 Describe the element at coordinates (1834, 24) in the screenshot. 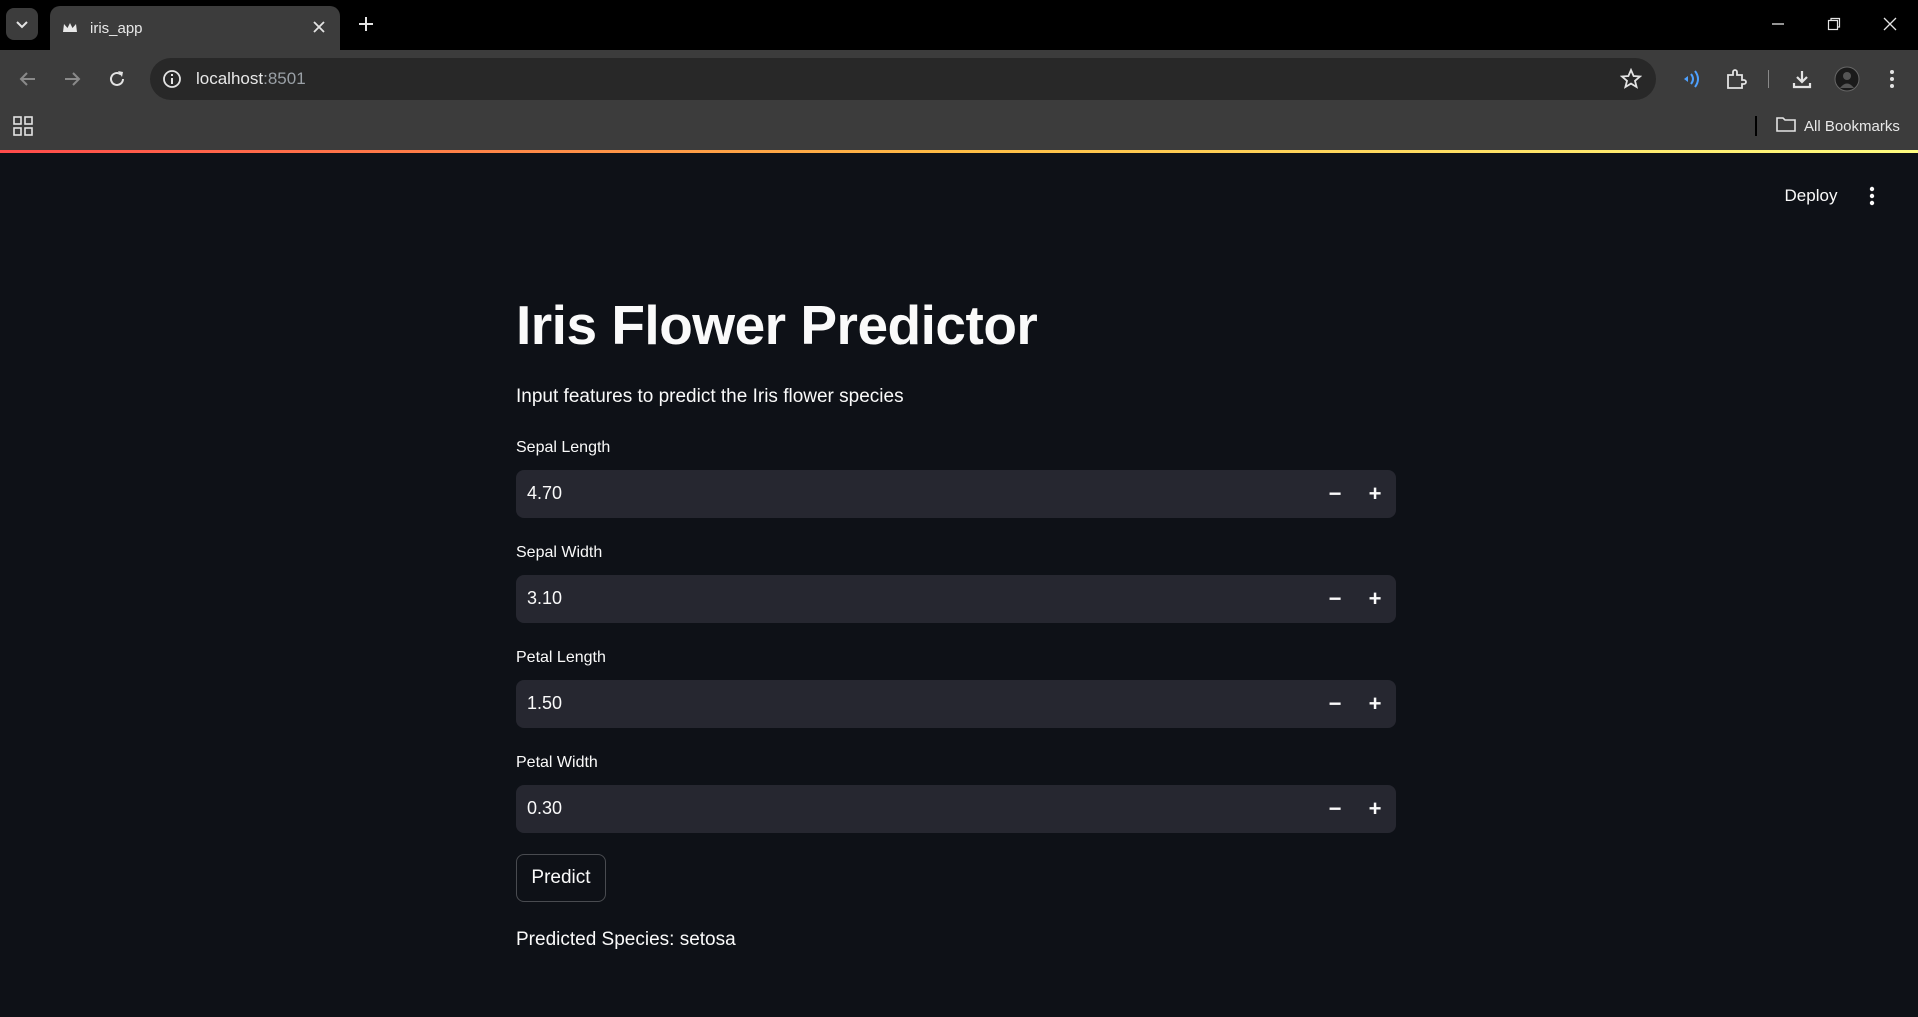

I see `restore-icon` at that location.